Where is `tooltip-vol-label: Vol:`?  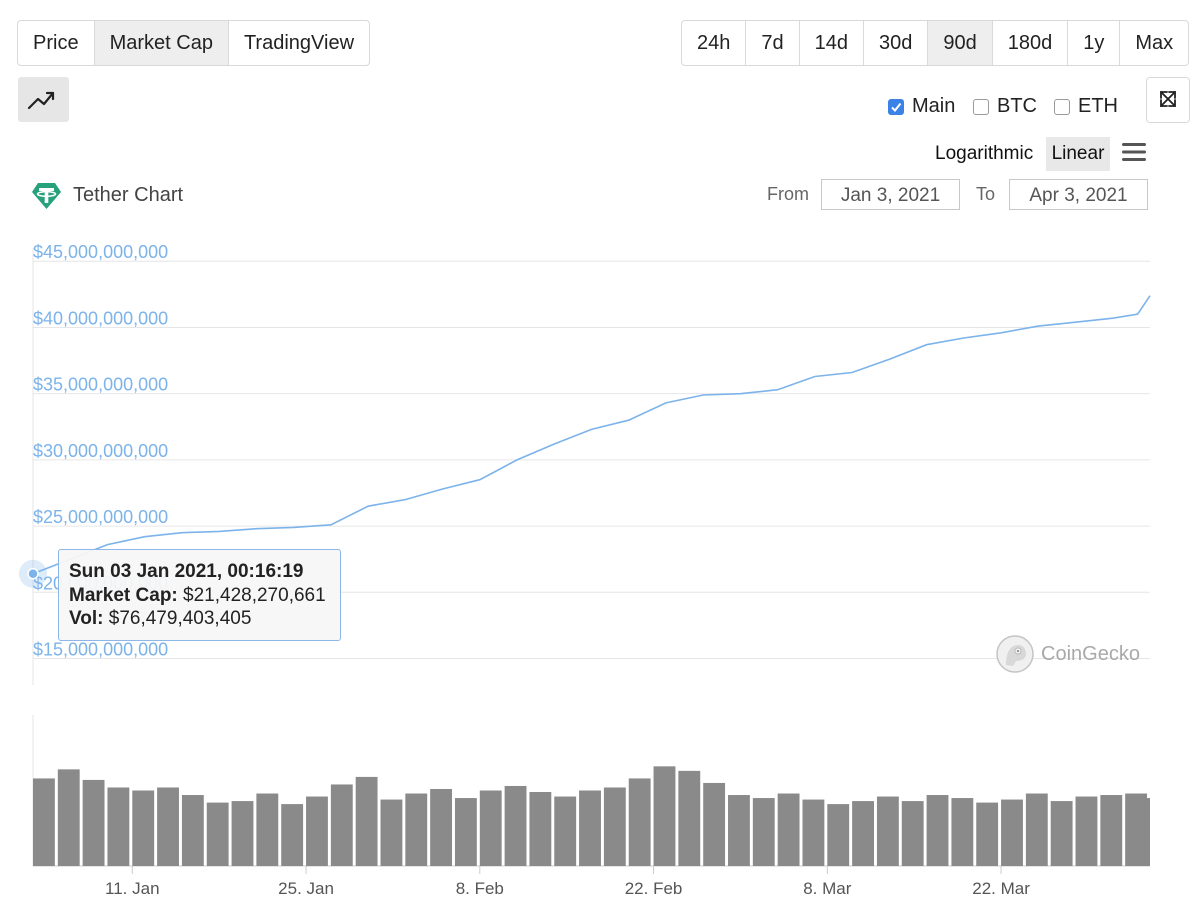
tooltip-vol-label: Vol: is located at coordinates (86, 618).